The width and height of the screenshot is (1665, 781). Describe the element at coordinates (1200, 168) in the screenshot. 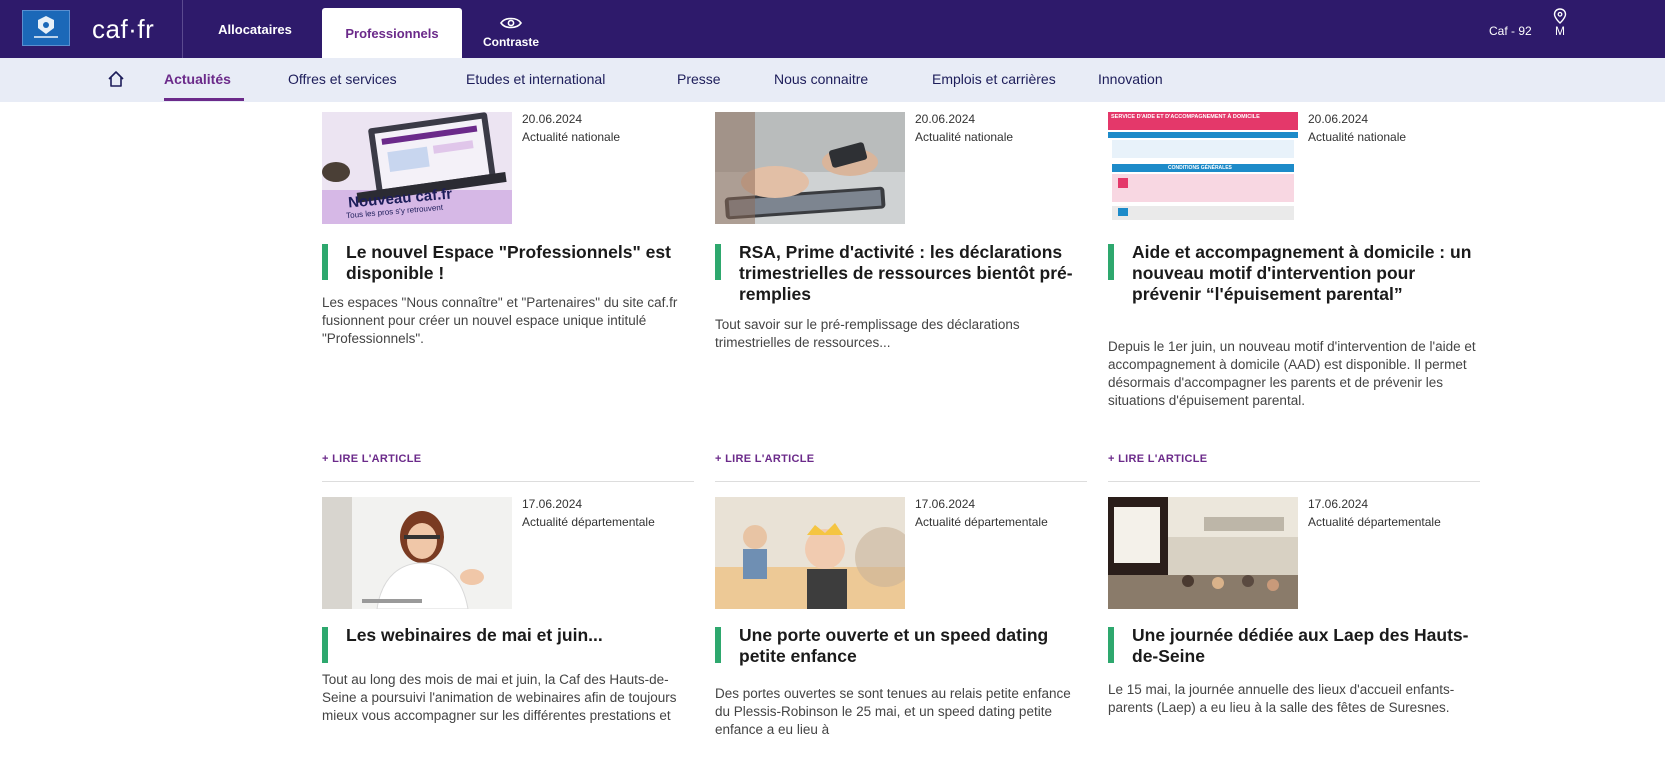

I see `infographic-subtitle: CONDITIONS GÉNÉRALES` at that location.